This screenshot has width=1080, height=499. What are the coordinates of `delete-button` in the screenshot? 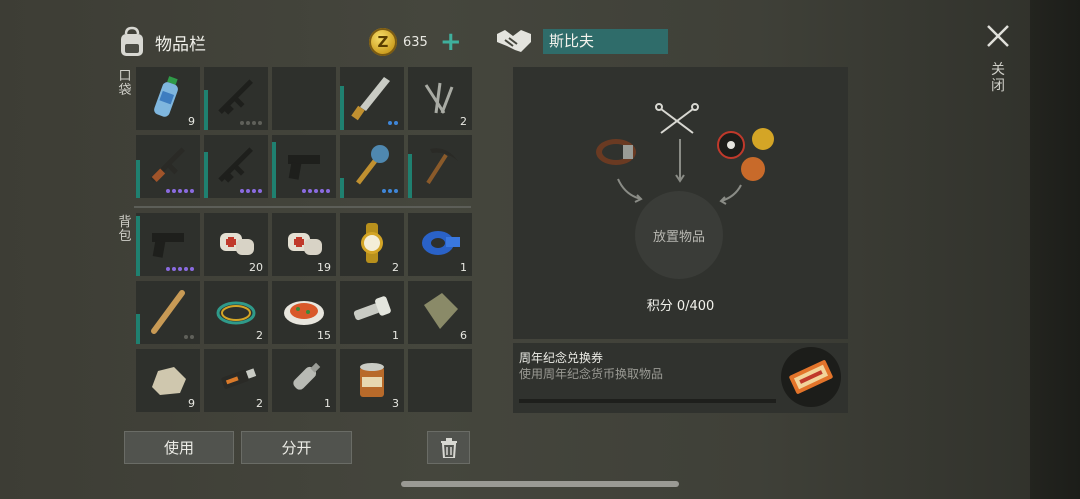 It's located at (448, 447).